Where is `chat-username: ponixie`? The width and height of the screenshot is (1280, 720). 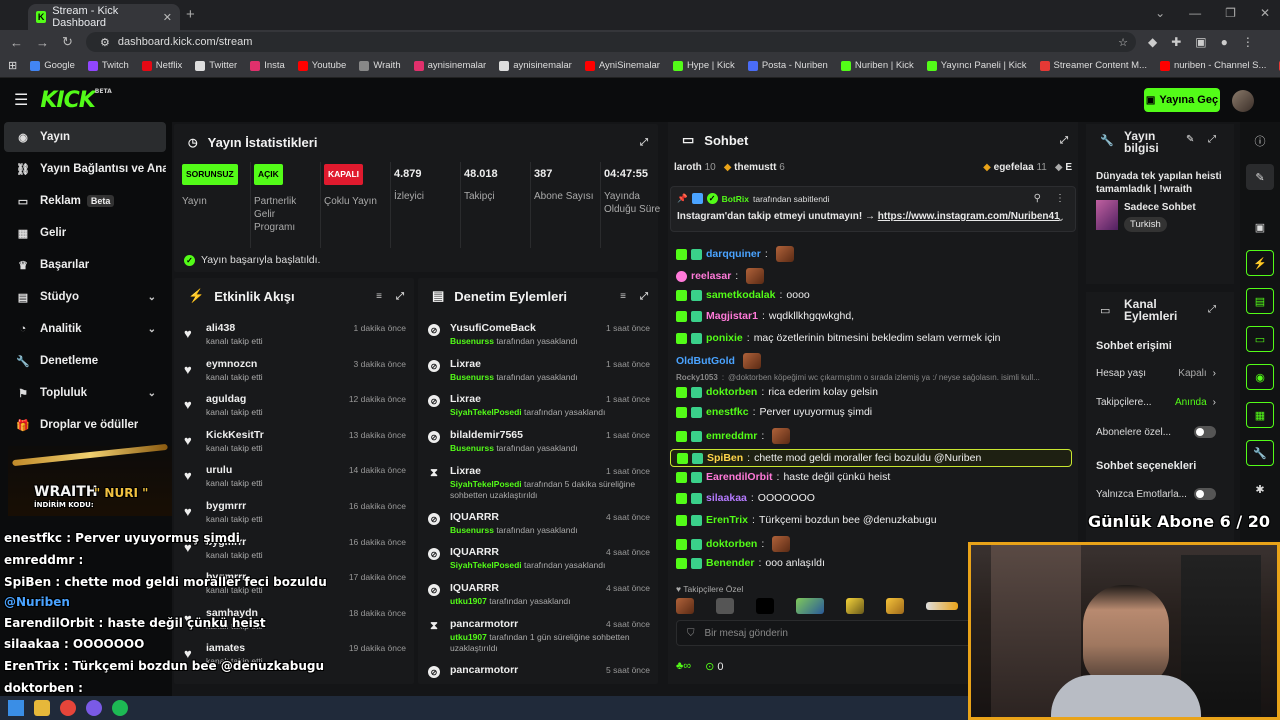
chat-username: ponixie is located at coordinates (724, 338).